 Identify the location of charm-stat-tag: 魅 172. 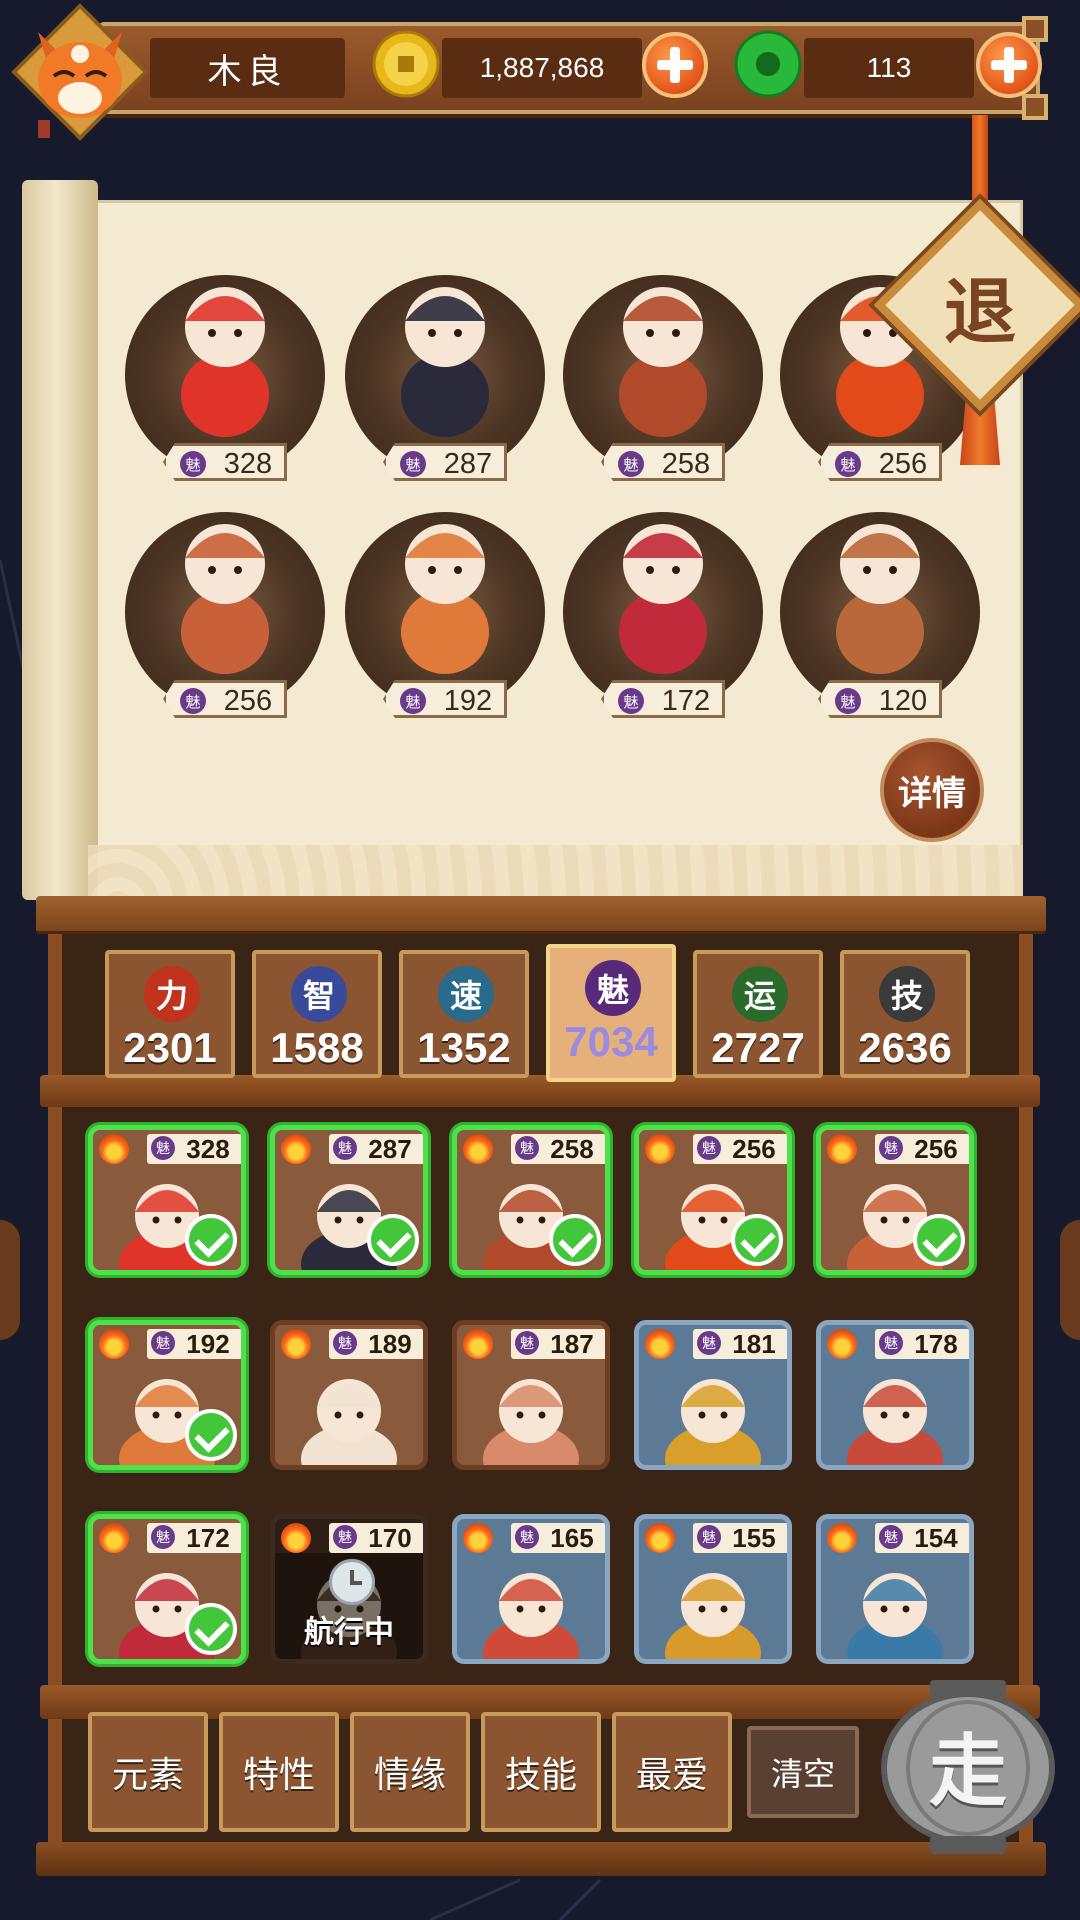
(663, 699).